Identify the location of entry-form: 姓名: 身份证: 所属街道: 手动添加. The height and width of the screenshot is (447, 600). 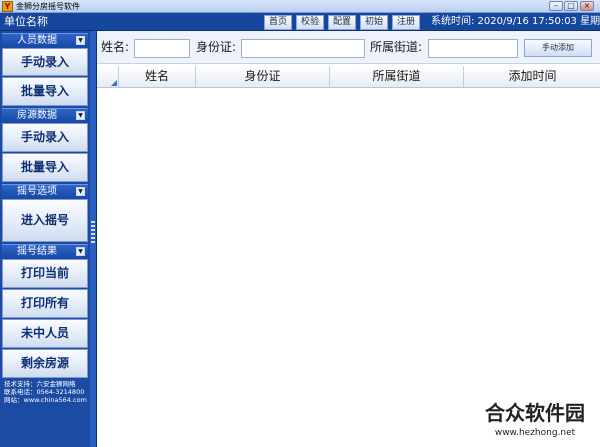
(348, 47).